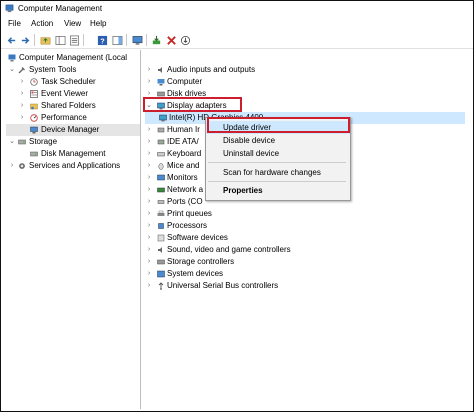 The image size is (474, 412). I want to click on menu-help: Help, so click(98, 23).